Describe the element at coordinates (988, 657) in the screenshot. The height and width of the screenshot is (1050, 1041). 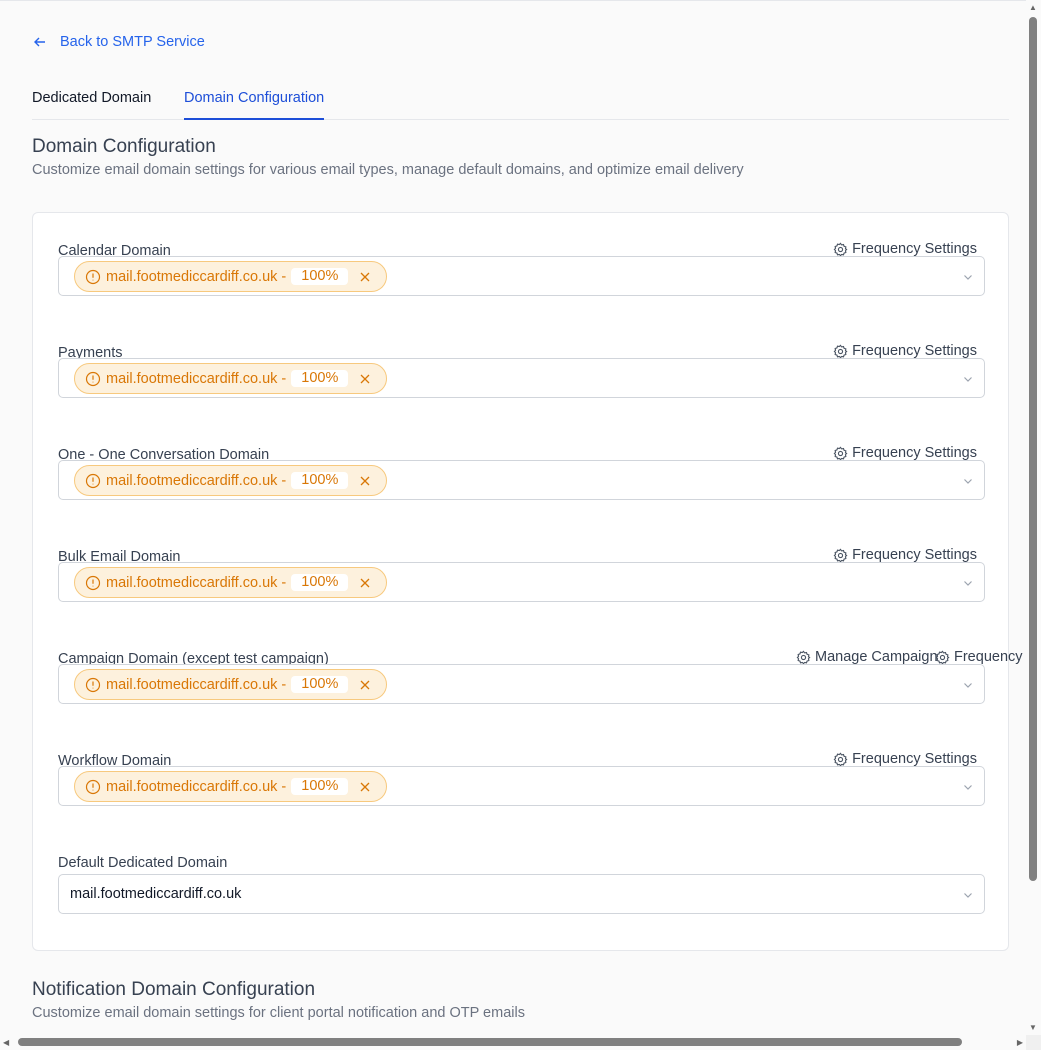
I see `frequency-label: Frequency` at that location.